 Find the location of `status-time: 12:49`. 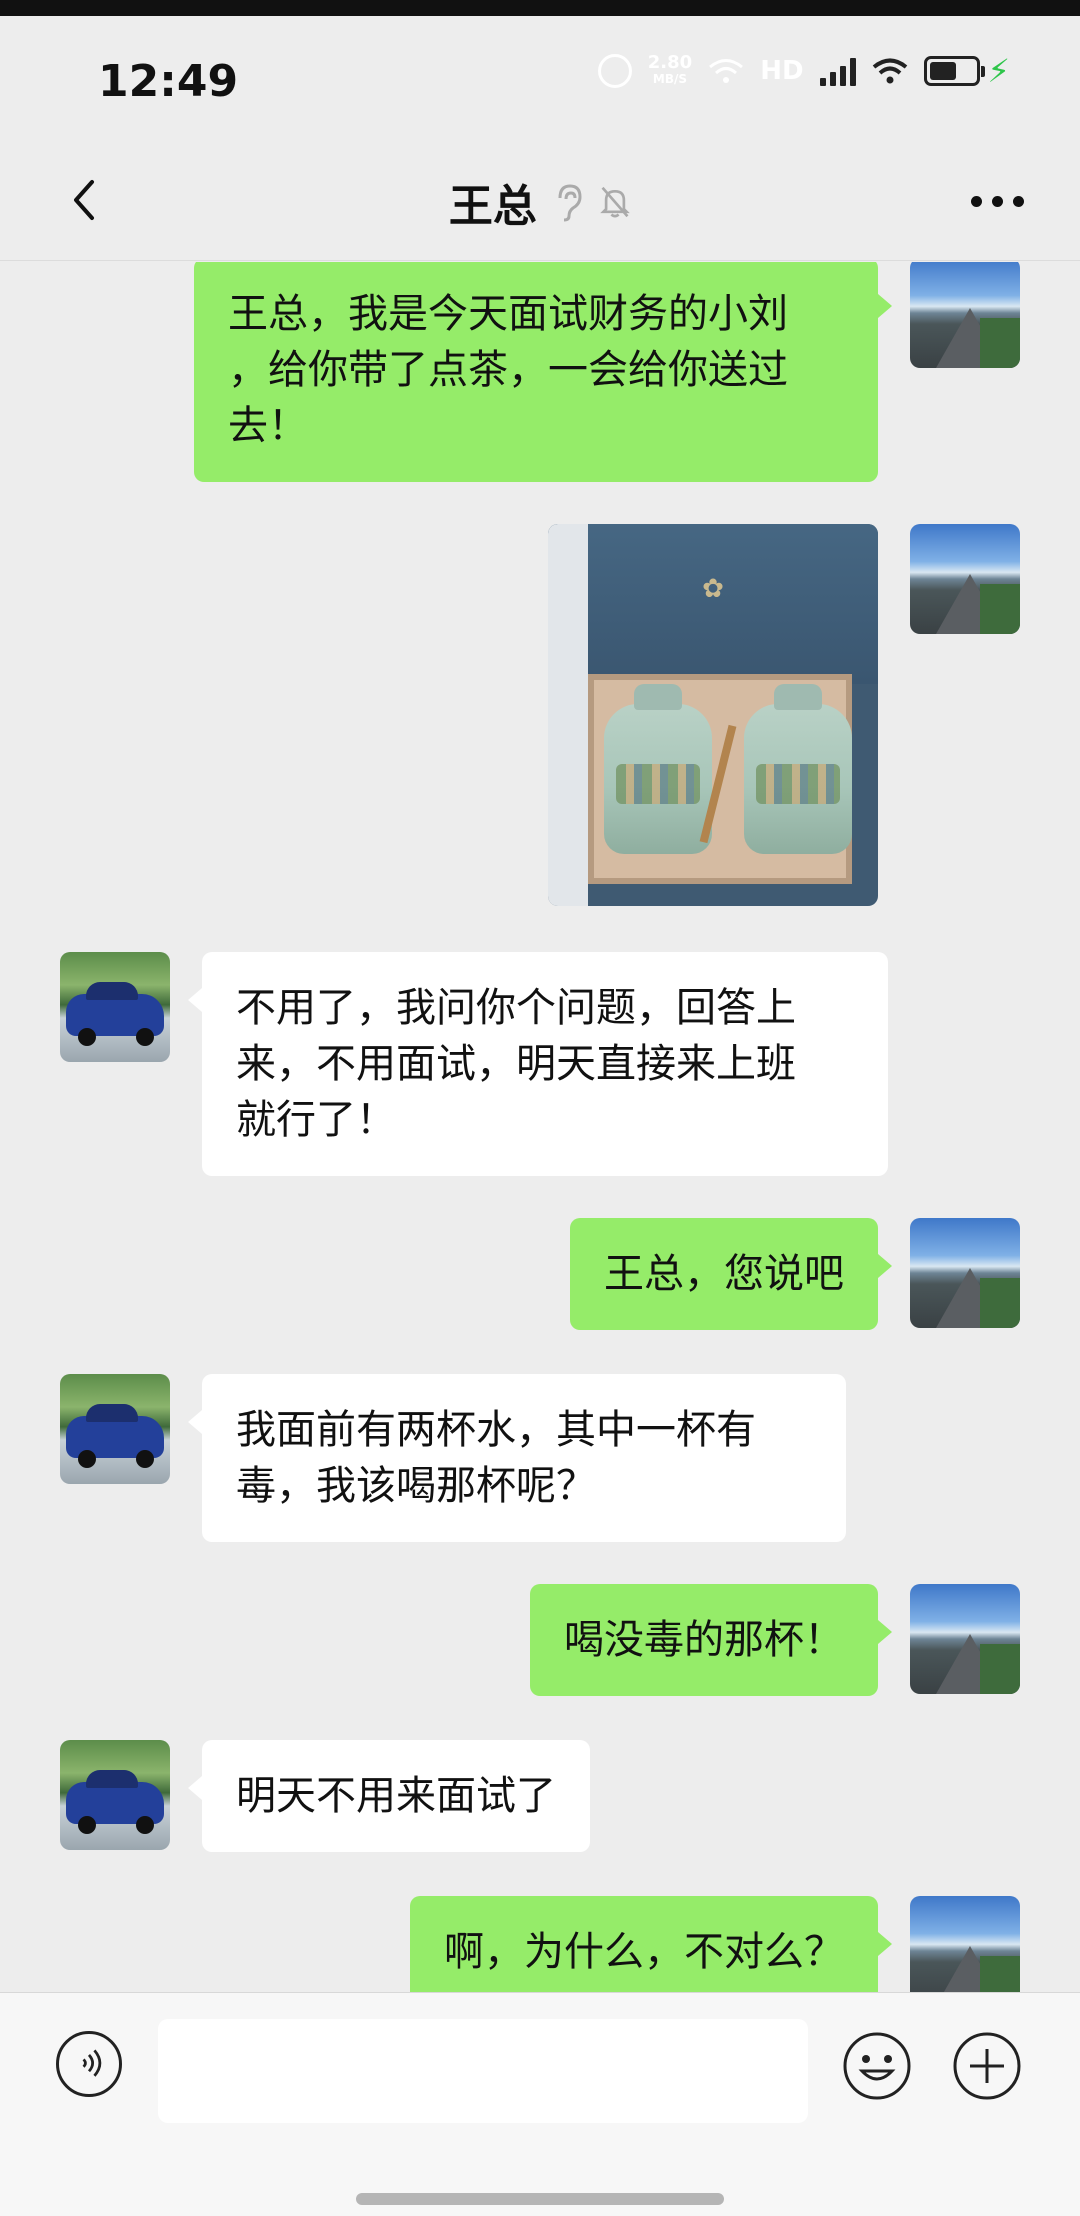

status-time: 12:49 is located at coordinates (168, 81).